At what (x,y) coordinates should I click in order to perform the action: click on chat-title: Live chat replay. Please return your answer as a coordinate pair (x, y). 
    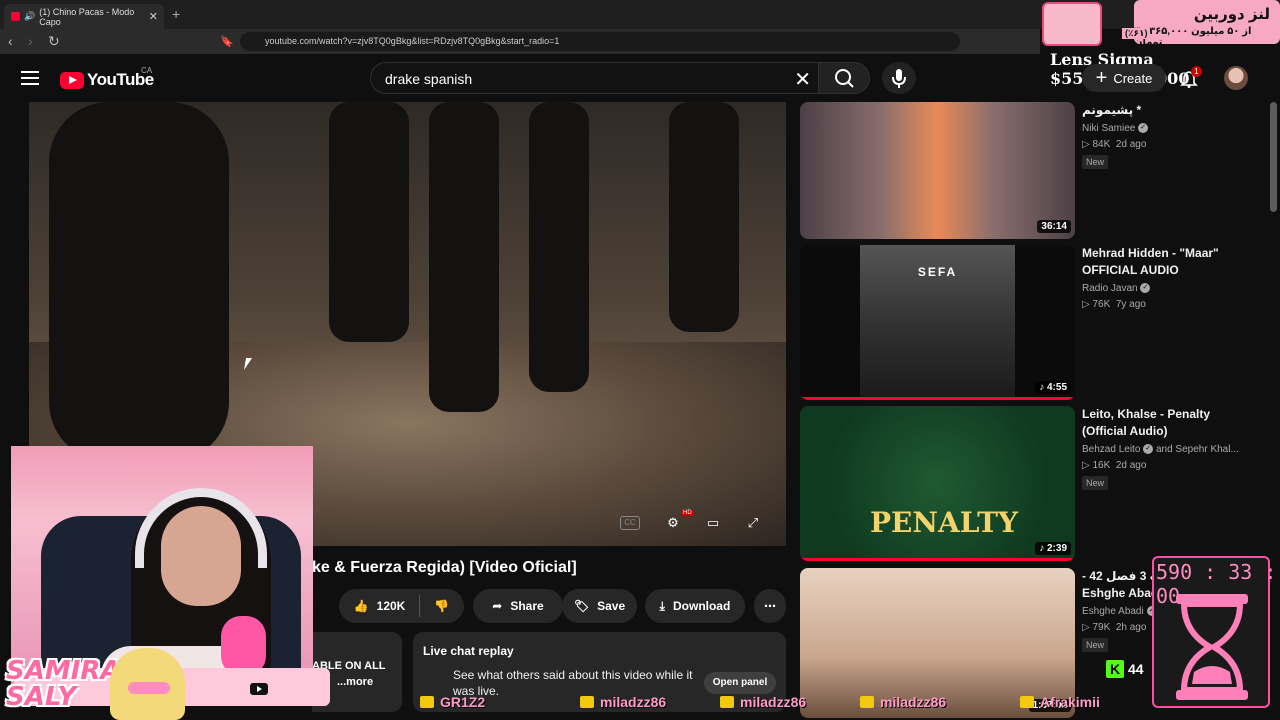
    Looking at the image, I should click on (468, 651).